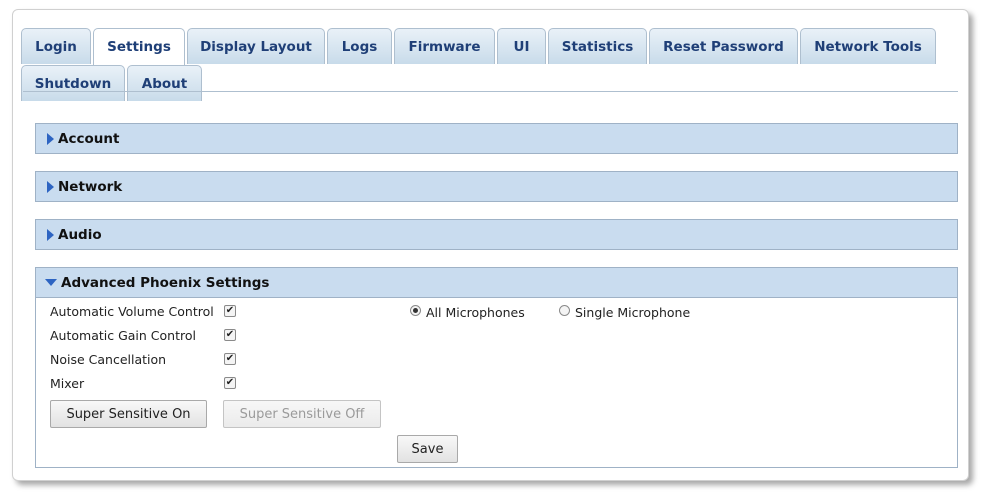  Describe the element at coordinates (490, 91) in the screenshot. I see `tab-divider` at that location.